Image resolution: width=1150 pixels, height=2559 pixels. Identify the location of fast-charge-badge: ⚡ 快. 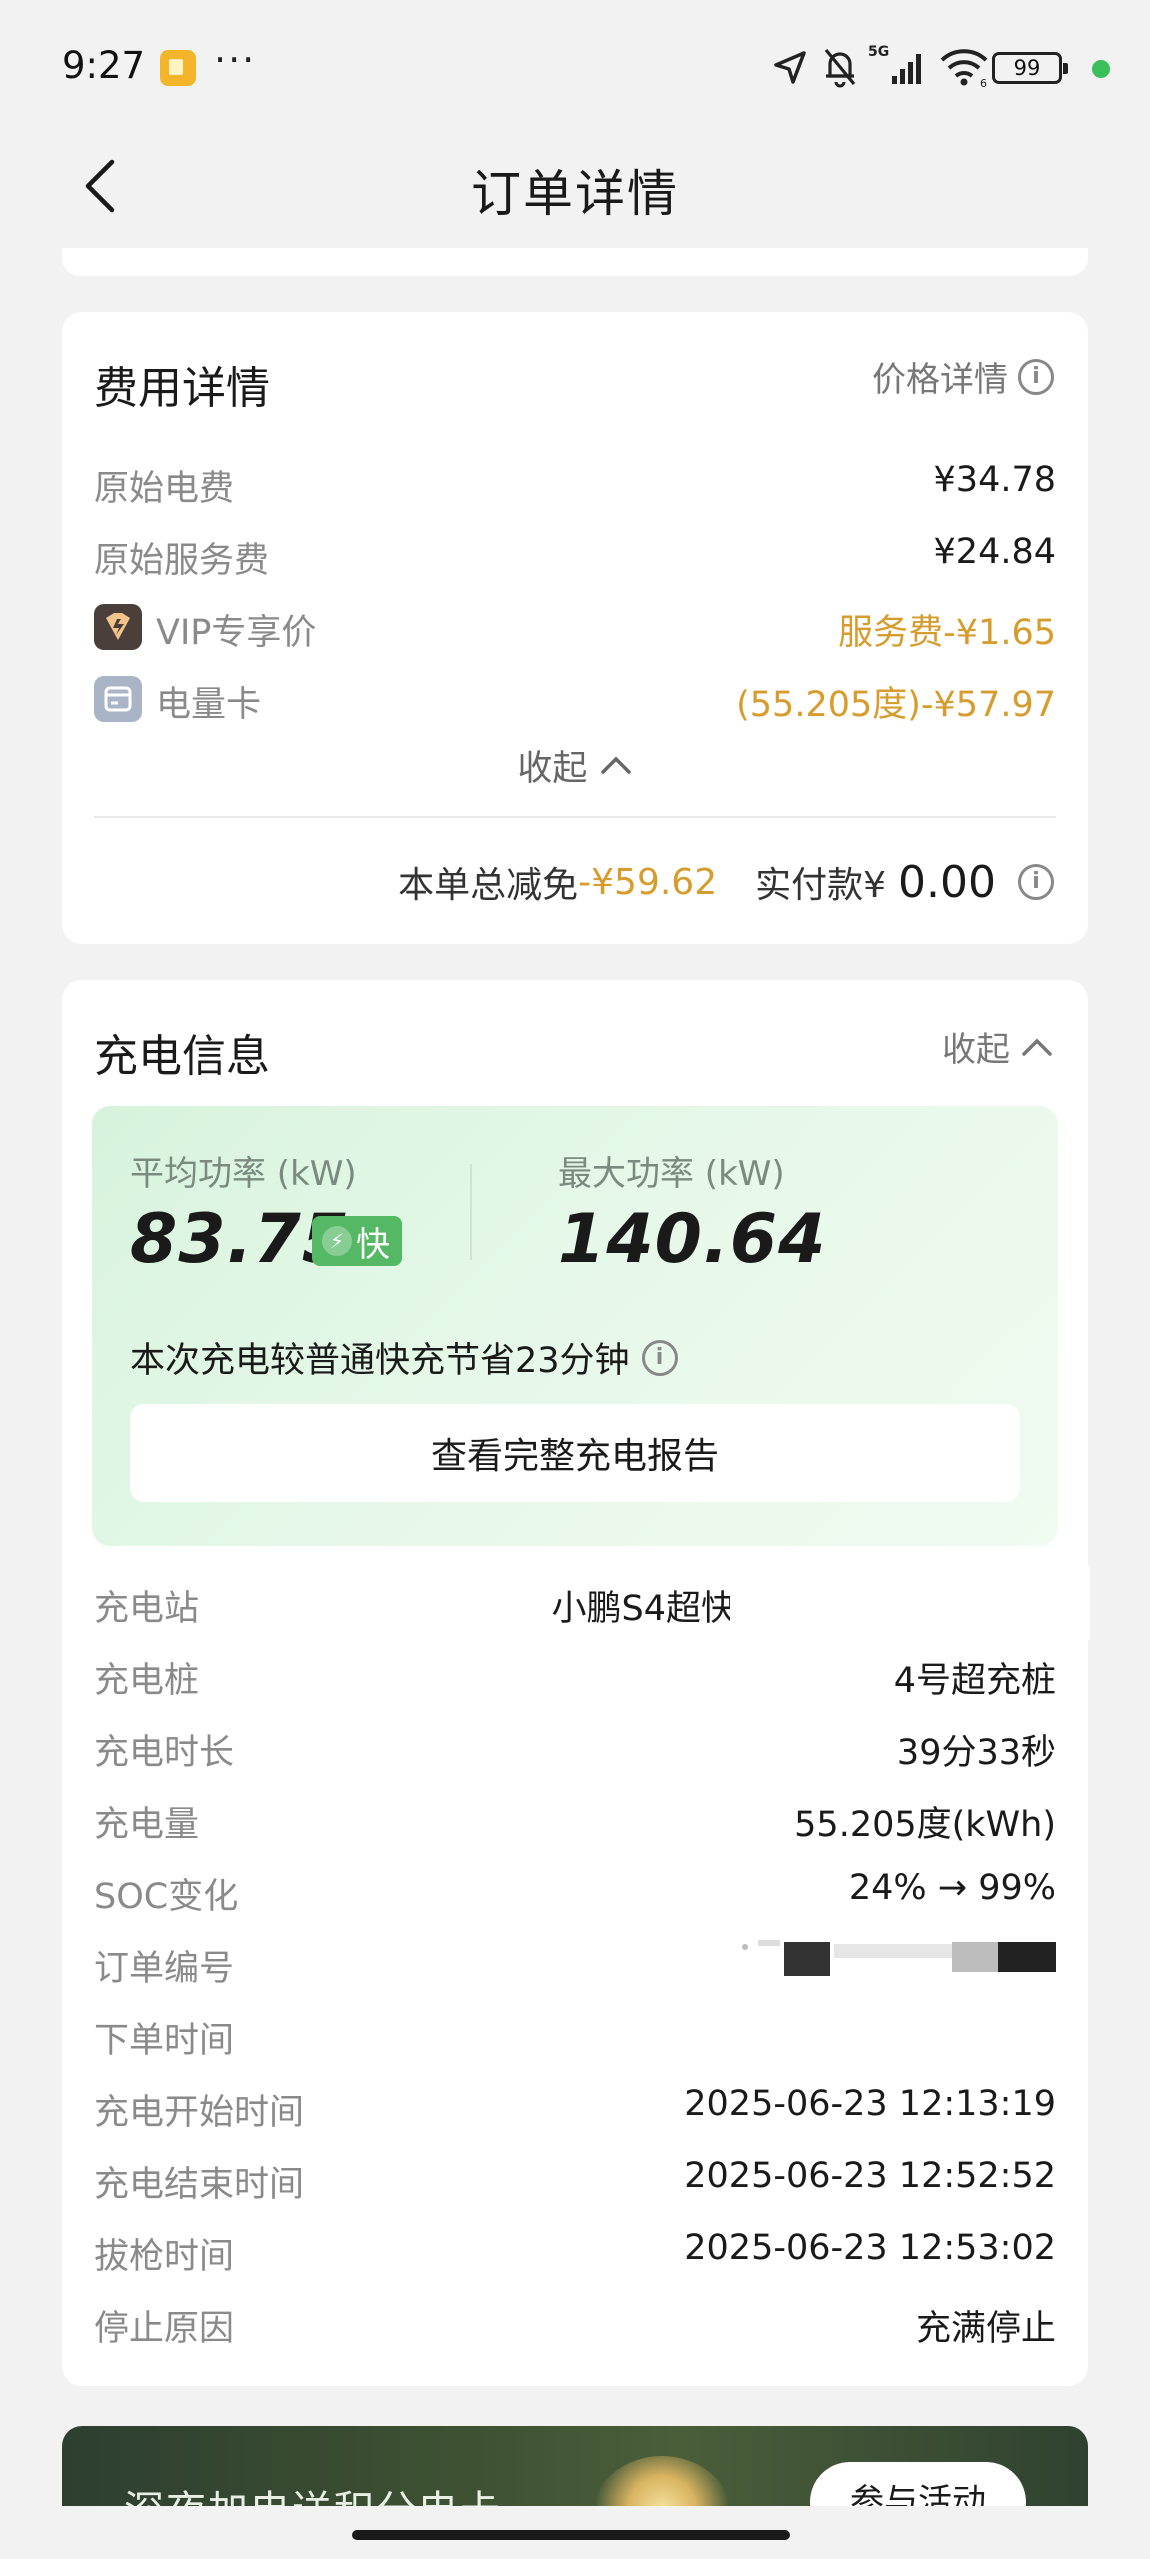
(357, 1241).